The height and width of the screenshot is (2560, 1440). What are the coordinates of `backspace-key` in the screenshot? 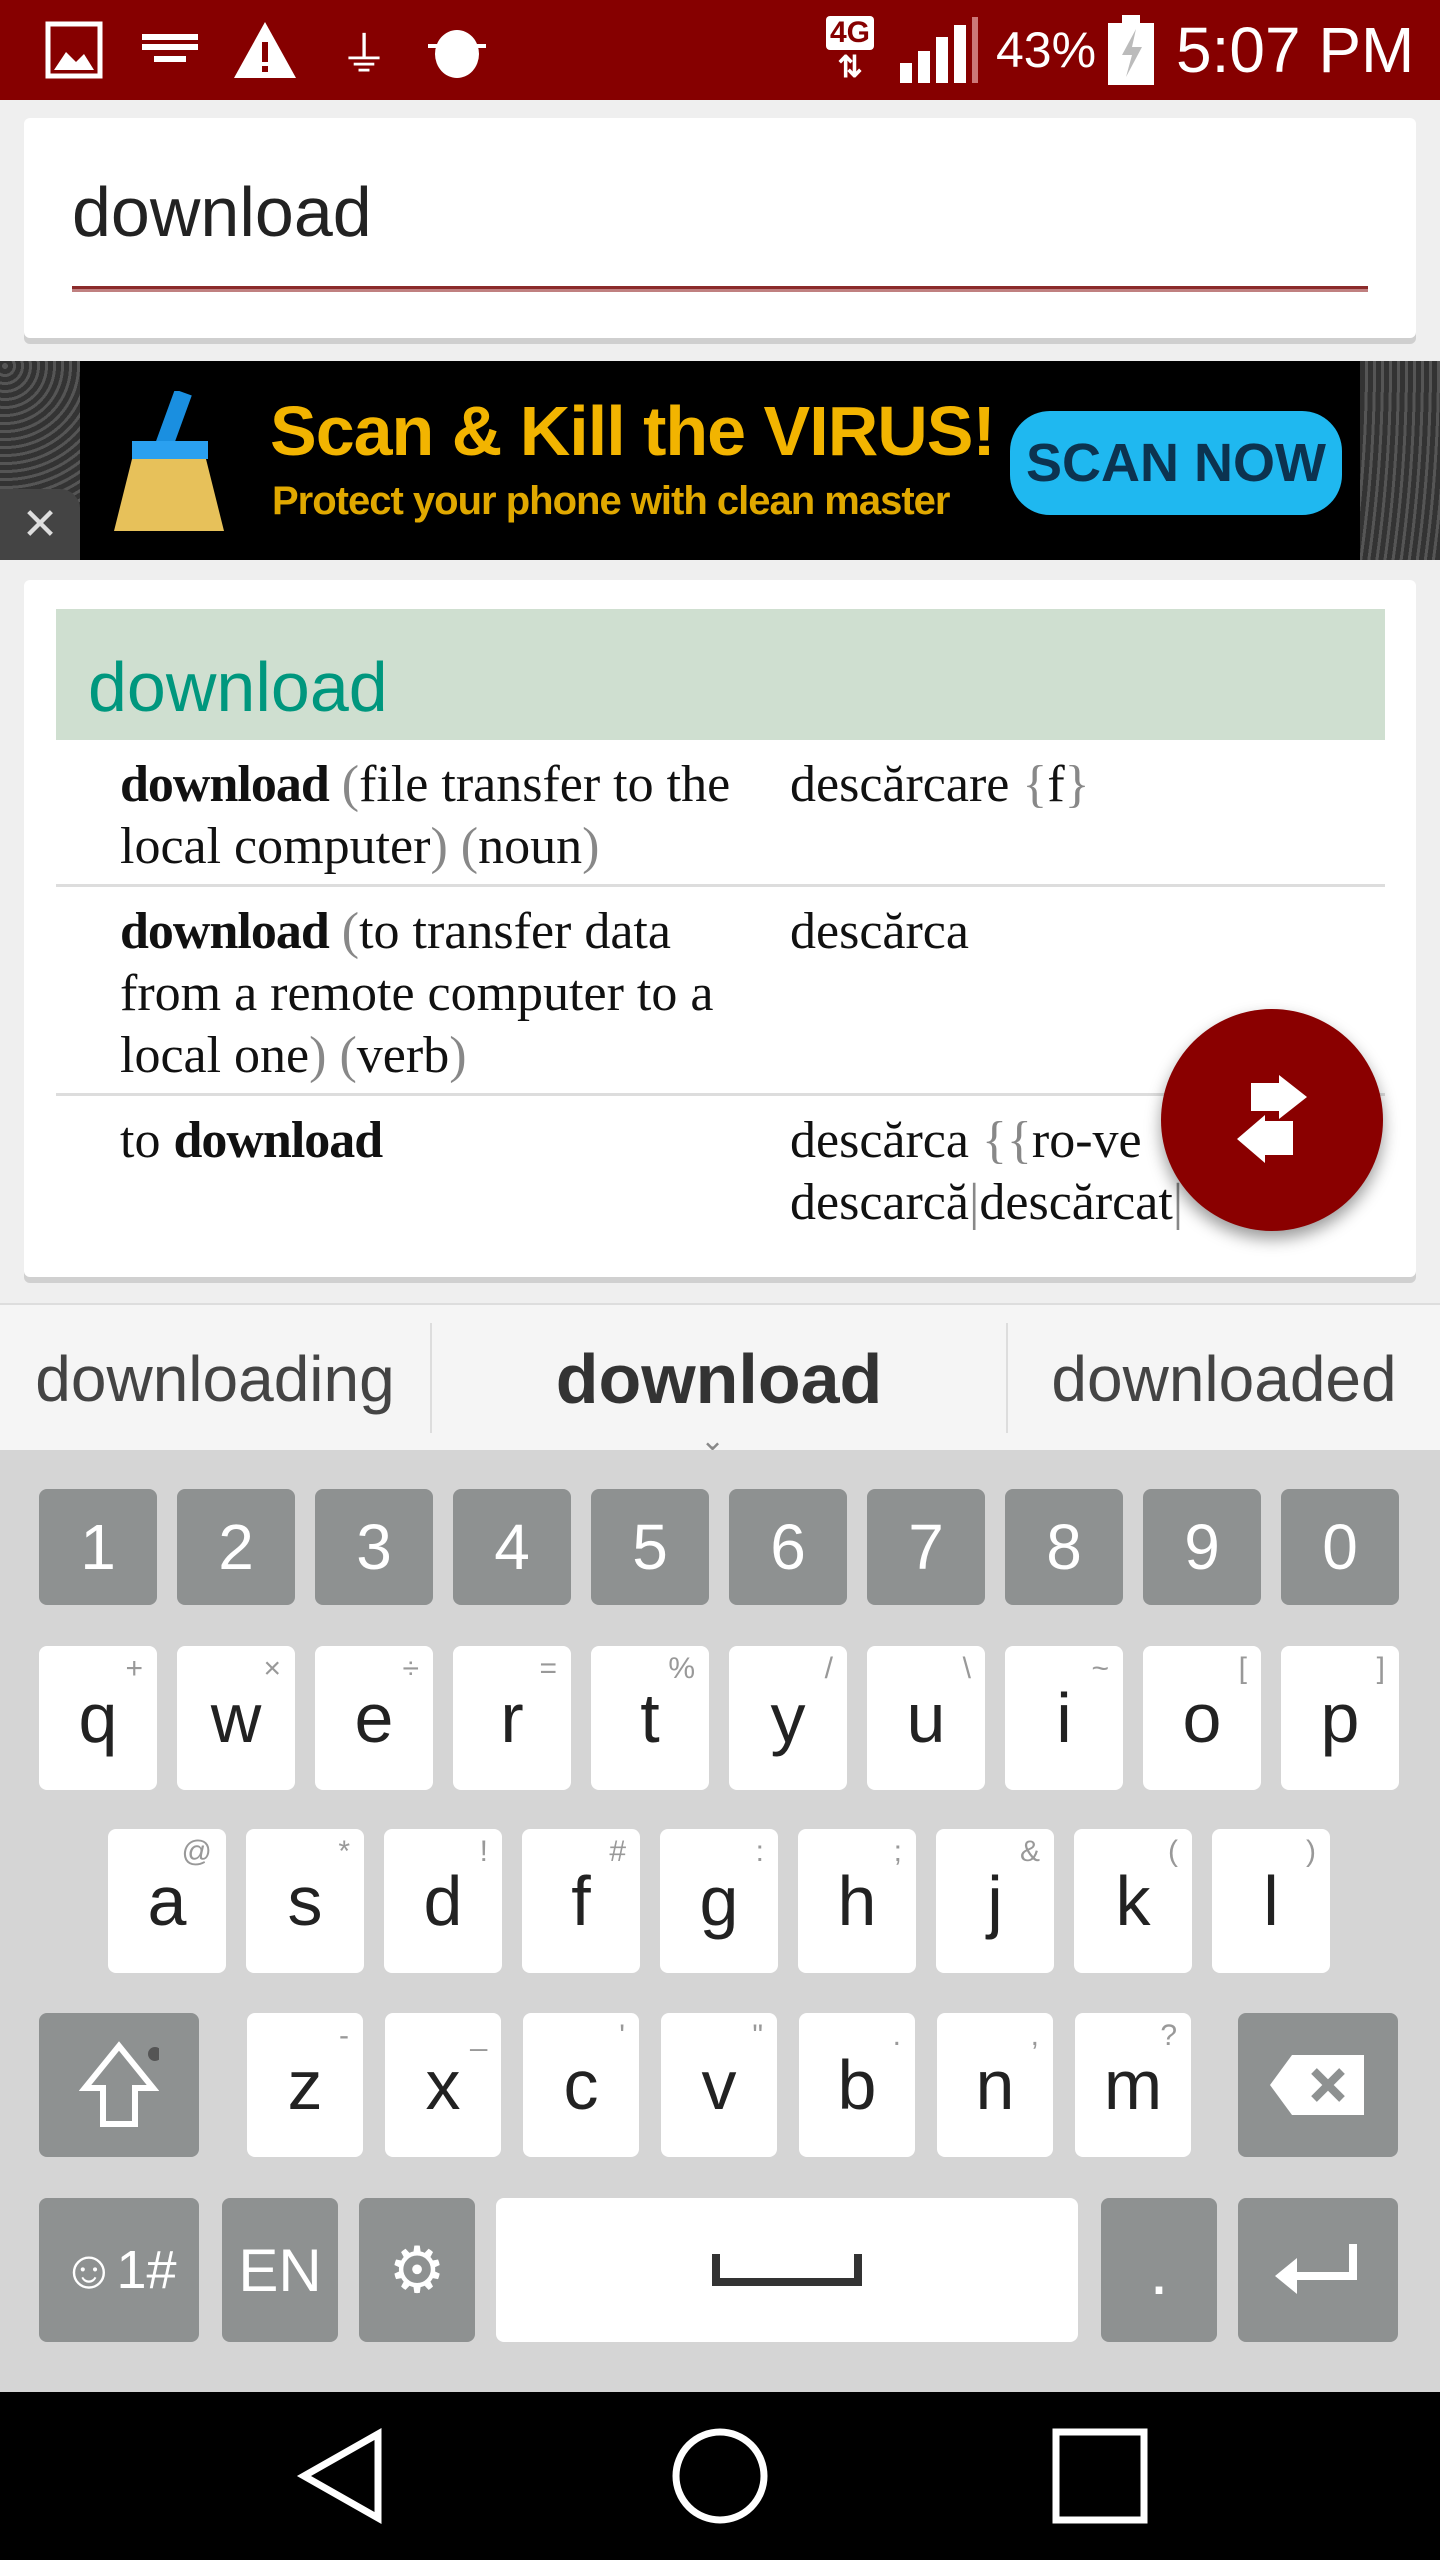 It's located at (1318, 2085).